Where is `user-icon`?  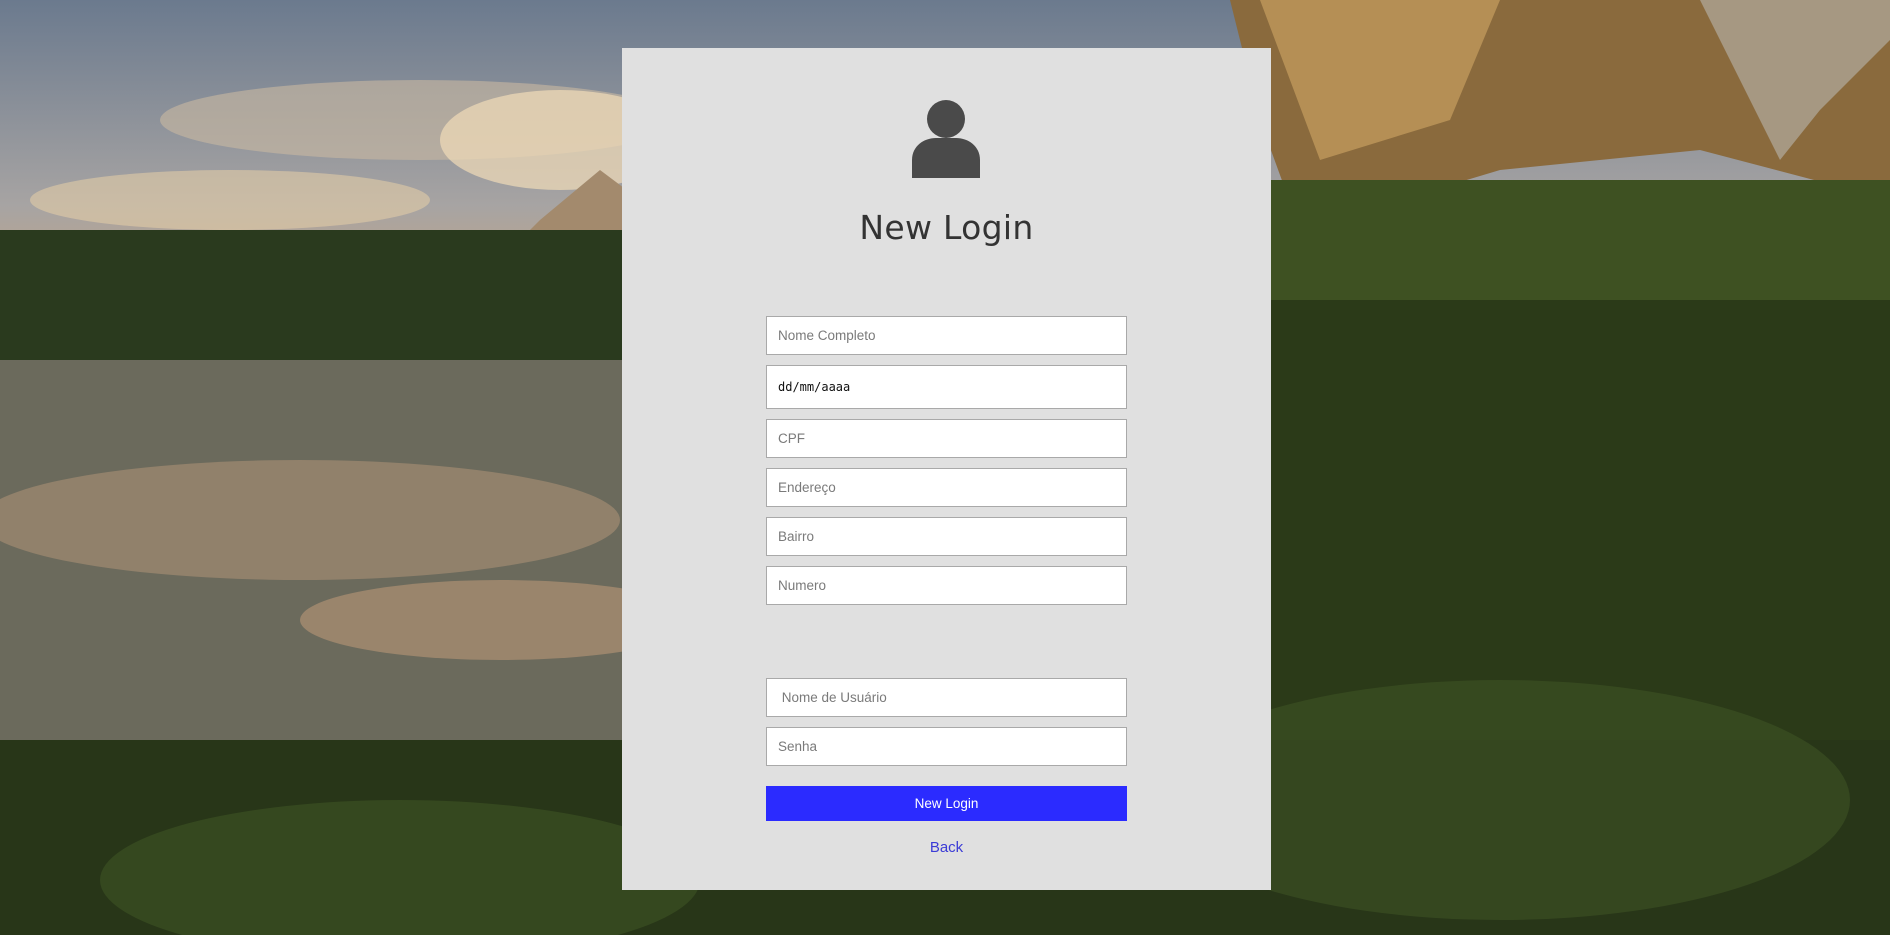
user-icon is located at coordinates (946, 139).